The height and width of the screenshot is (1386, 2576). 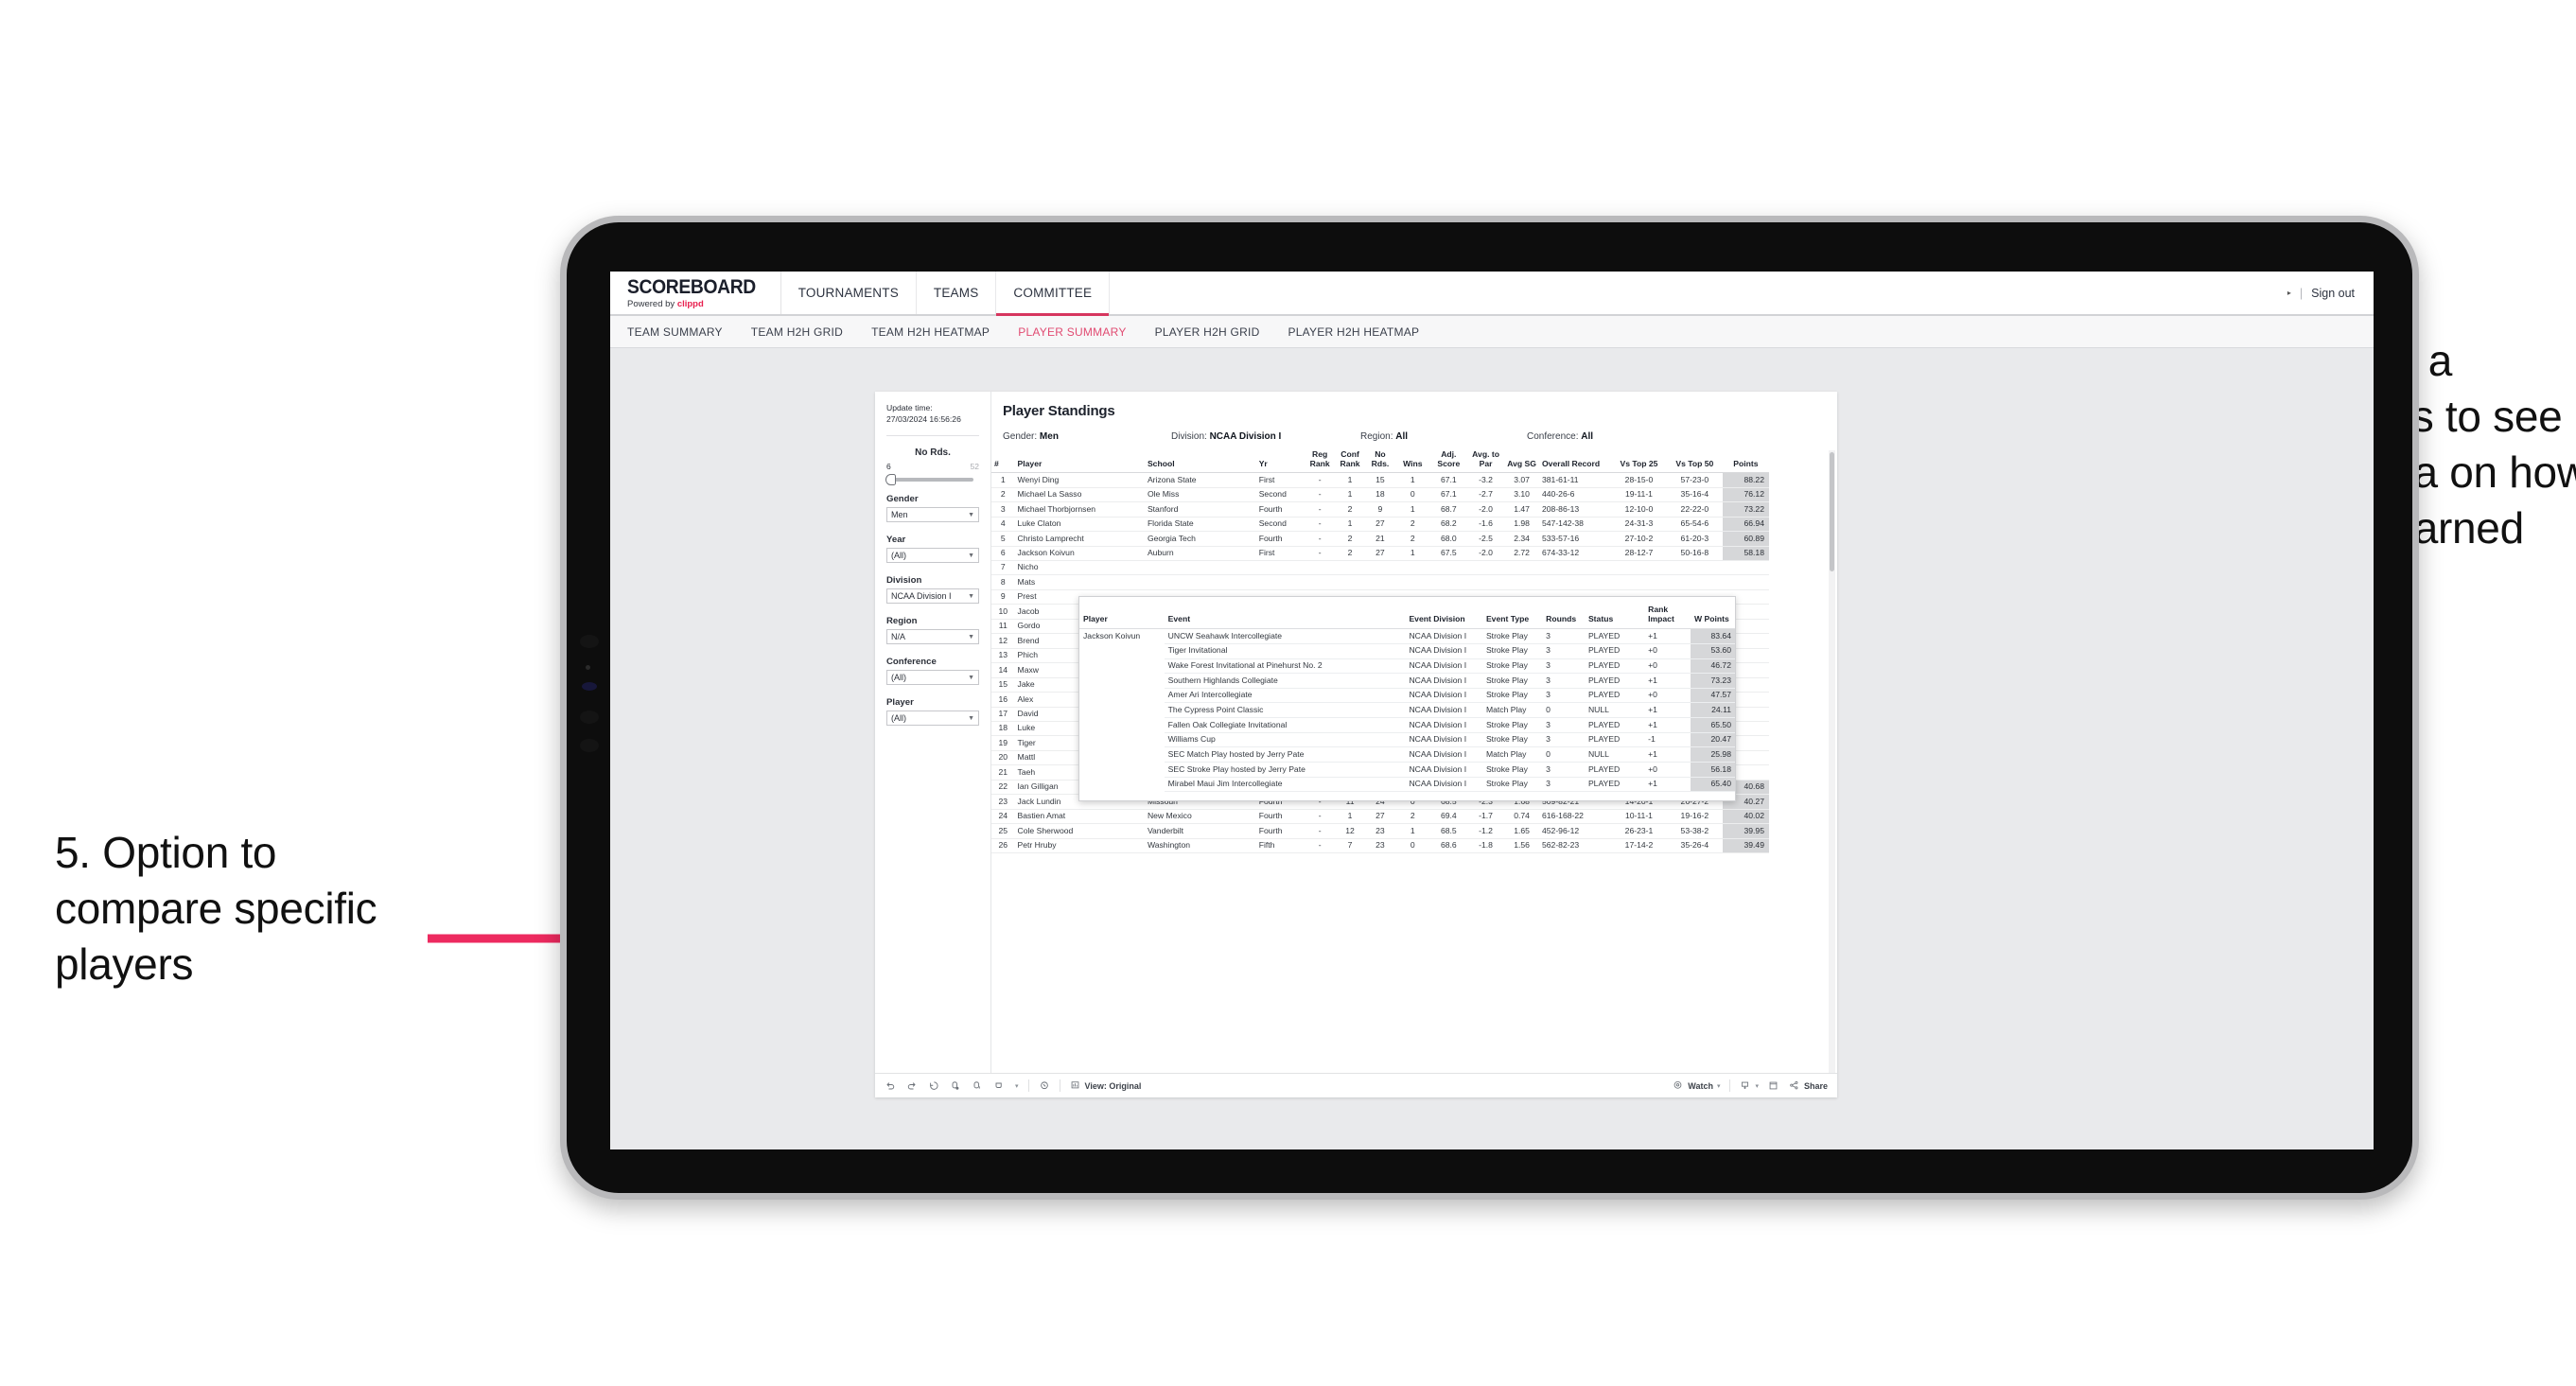 I want to click on nav-item-committee: COMMITTEE, so click(x=1054, y=294).